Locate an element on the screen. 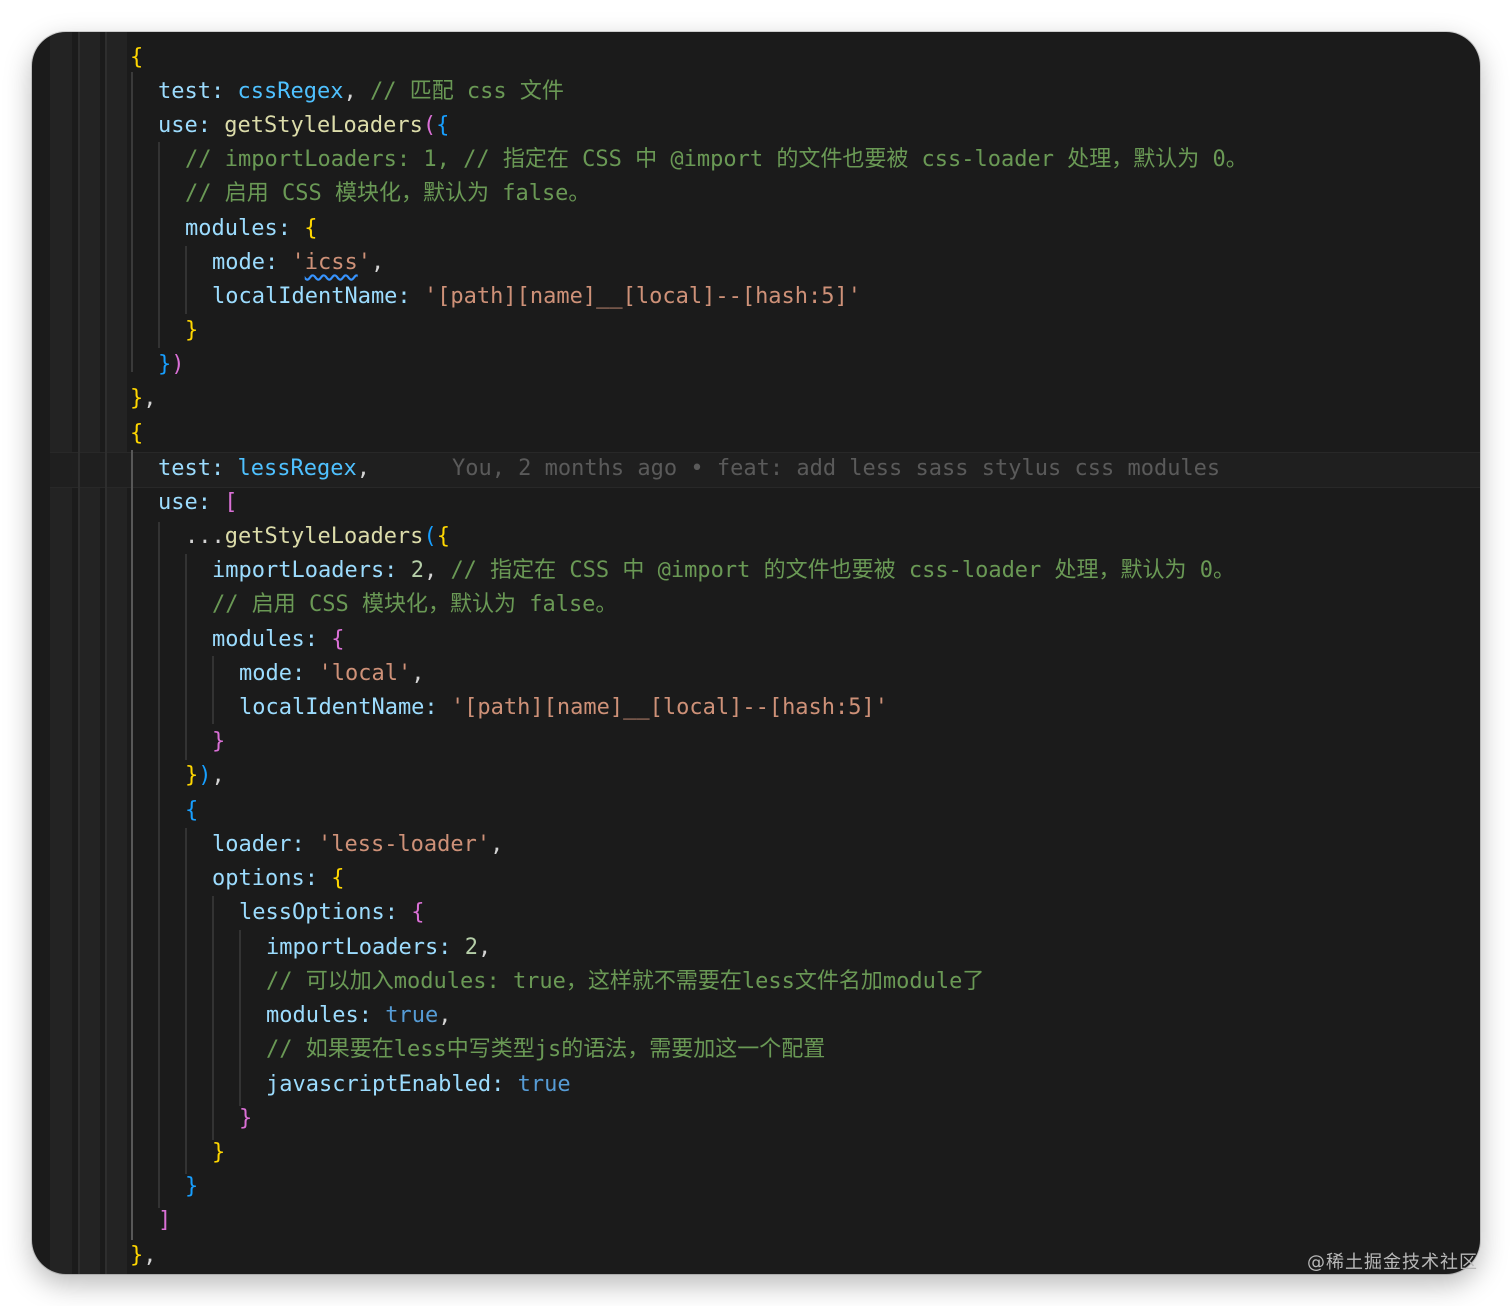 Image resolution: width=1512 pixels, height=1306 pixels. close-bracket: ] is located at coordinates (165, 1220).